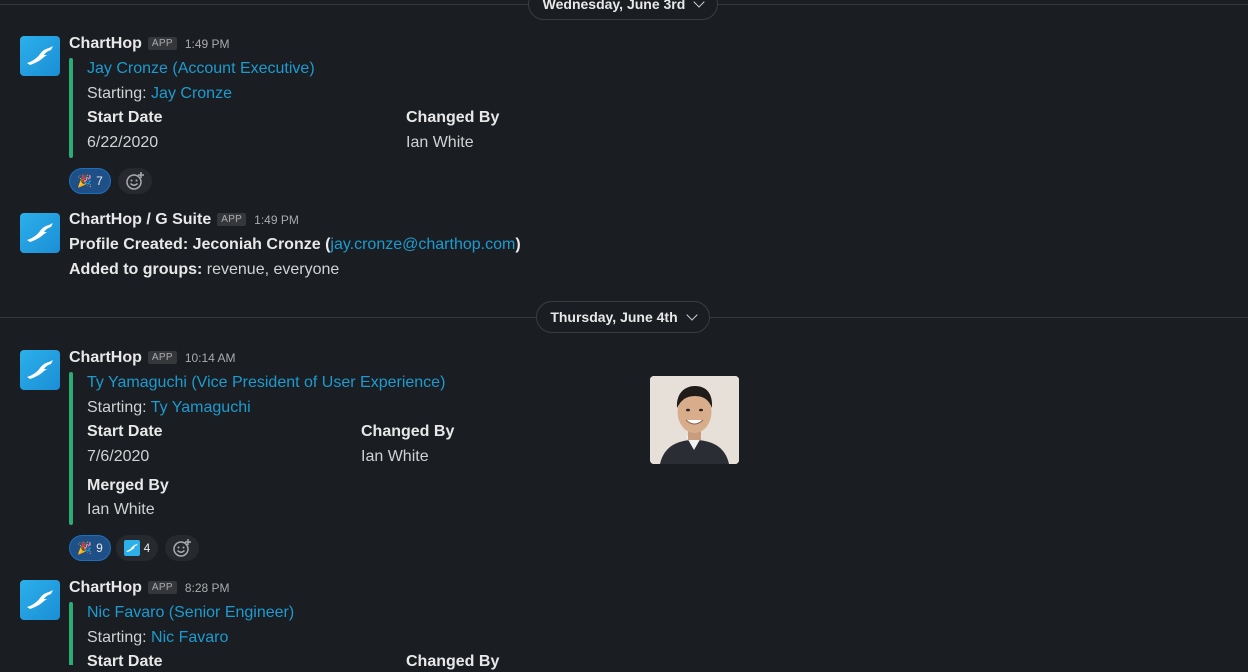 The image size is (1248, 672). I want to click on message-header: ChartHop APP 1:49 PM, so click(149, 44).